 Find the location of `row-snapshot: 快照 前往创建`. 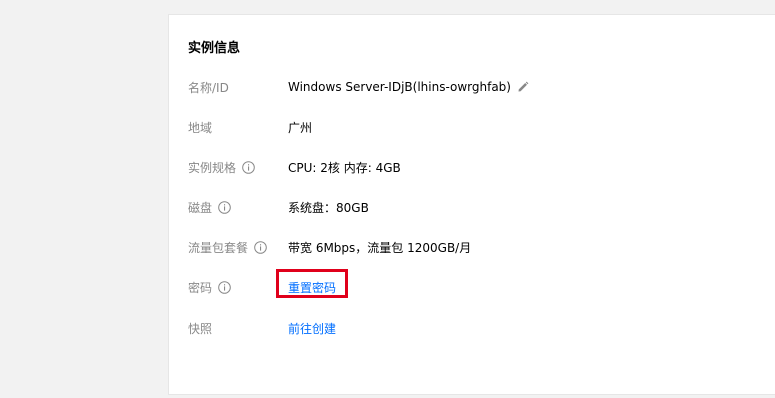

row-snapshot: 快照 前往创建 is located at coordinates (472, 328).